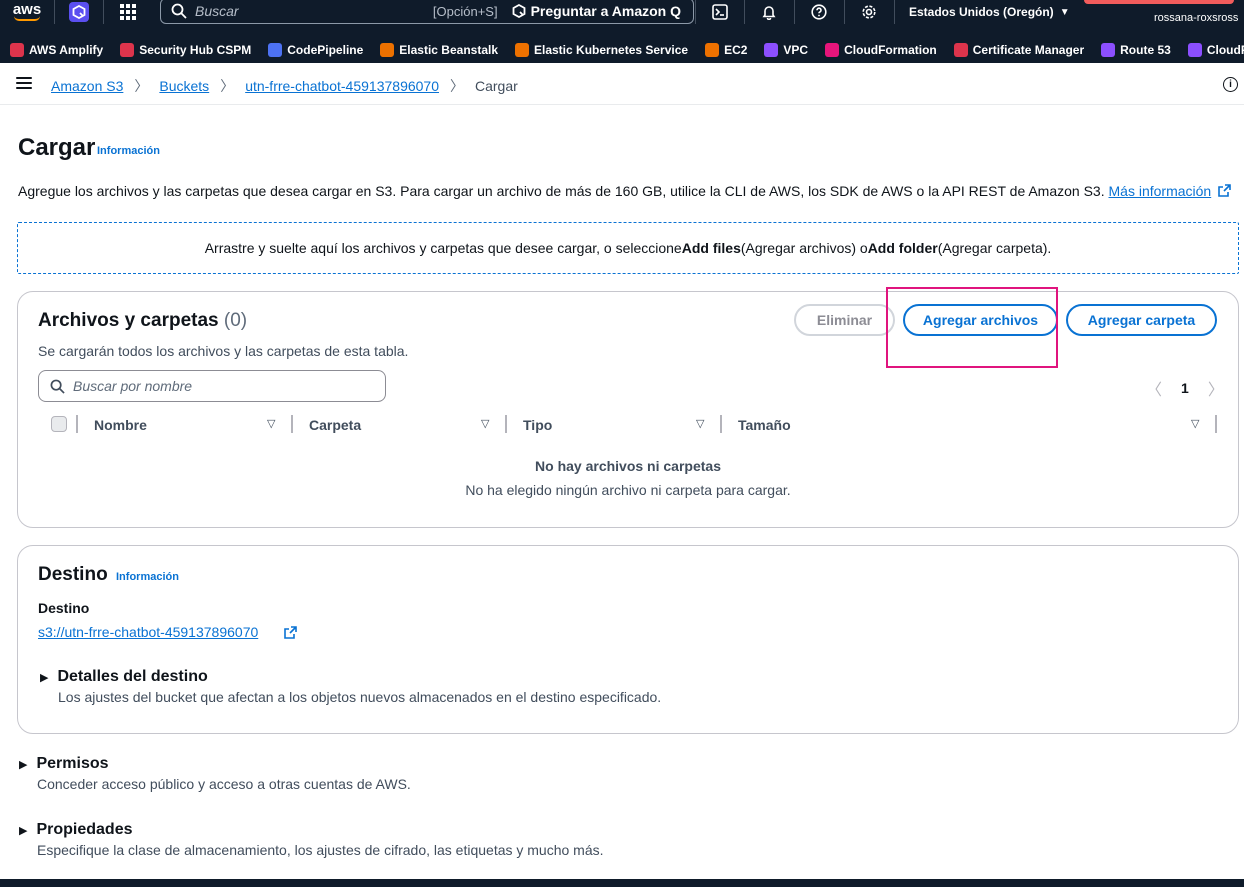  I want to click on pagination: 〈 1 〉, so click(1185, 388).